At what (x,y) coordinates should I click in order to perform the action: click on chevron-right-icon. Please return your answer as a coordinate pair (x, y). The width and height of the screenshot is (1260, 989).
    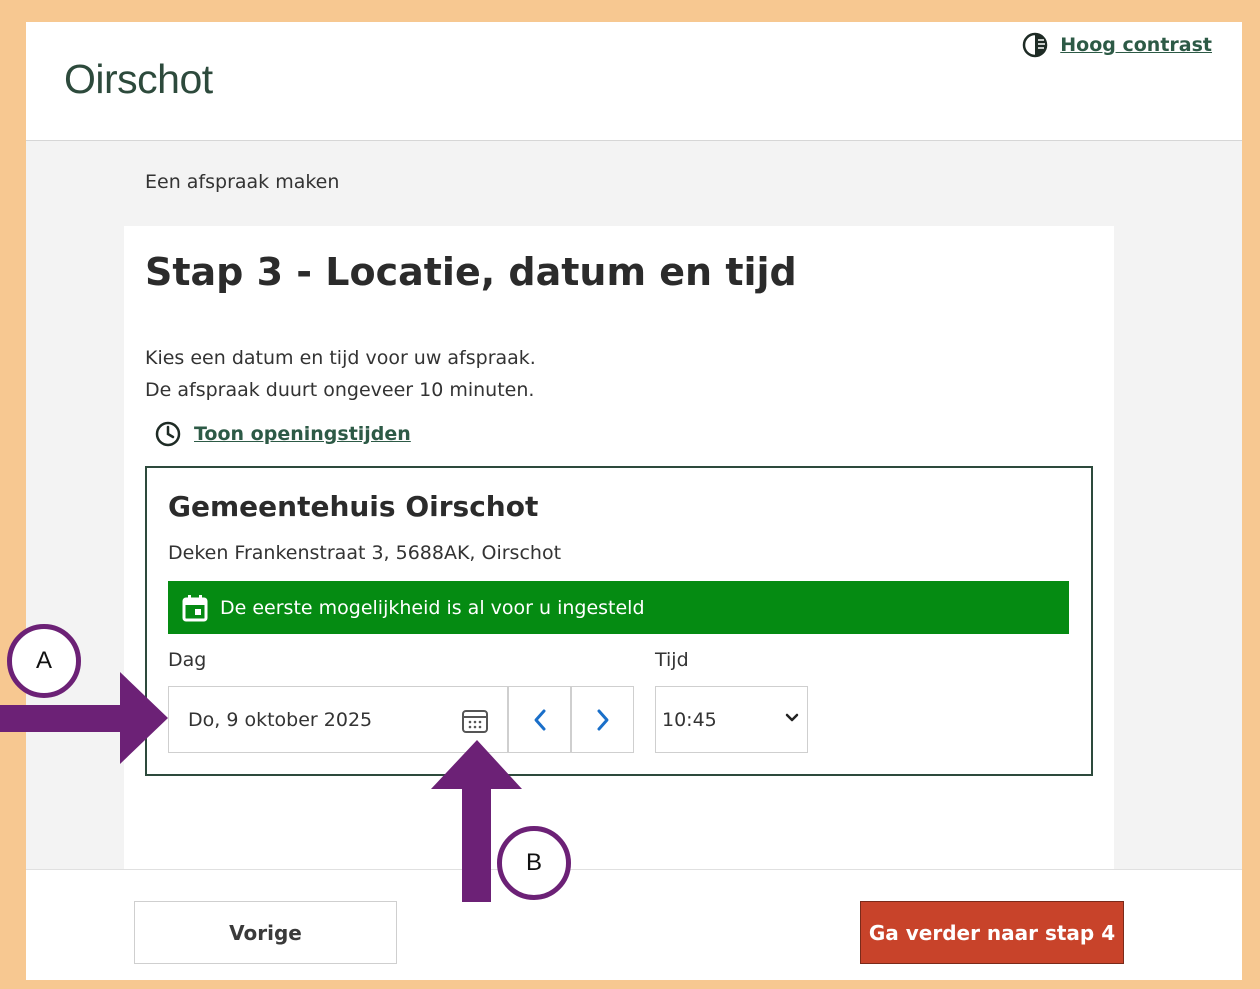
    Looking at the image, I should click on (602, 719).